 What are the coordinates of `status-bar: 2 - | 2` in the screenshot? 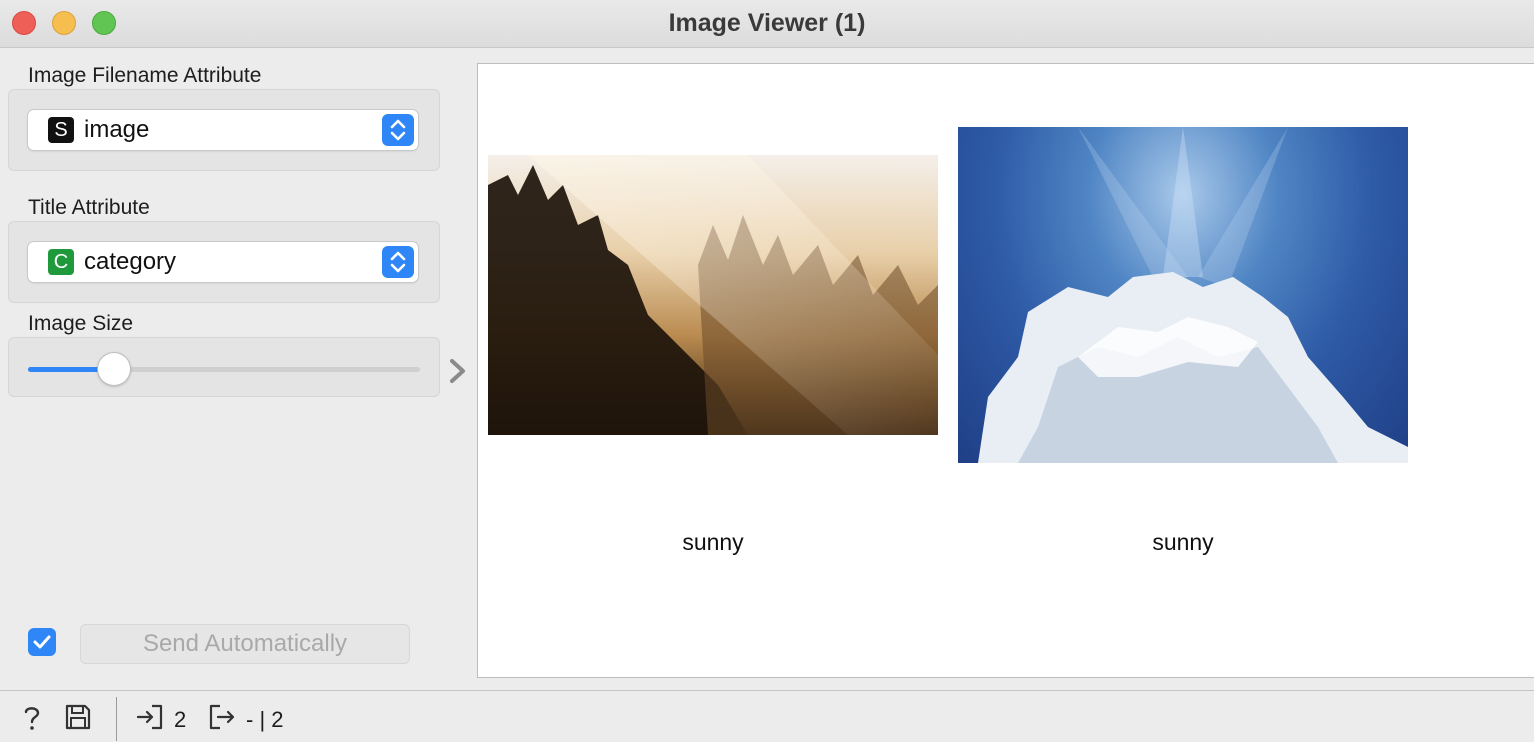 It's located at (767, 716).